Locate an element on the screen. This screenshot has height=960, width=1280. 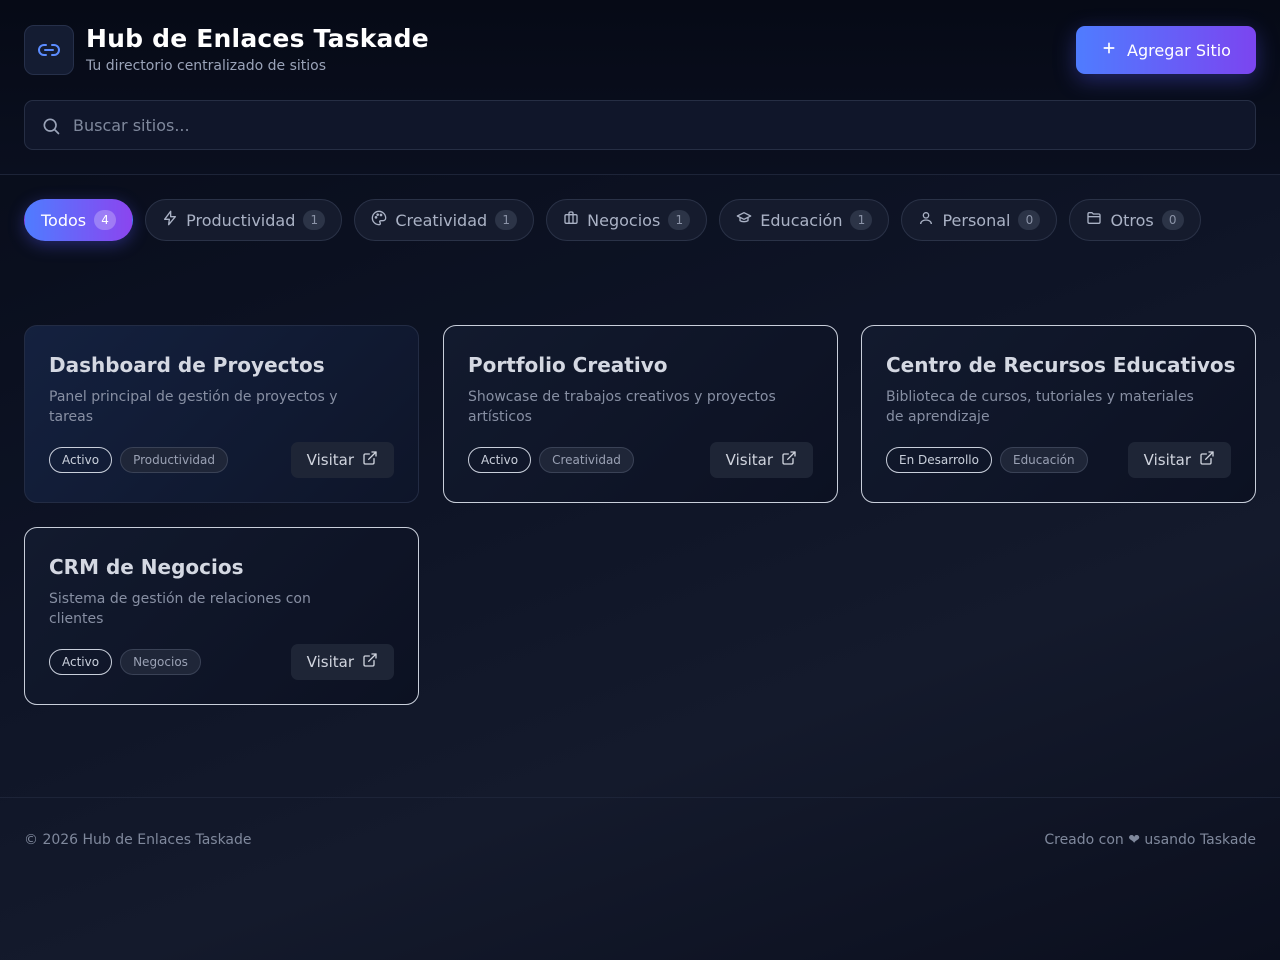
graduation-cap-icon is located at coordinates (744, 220).